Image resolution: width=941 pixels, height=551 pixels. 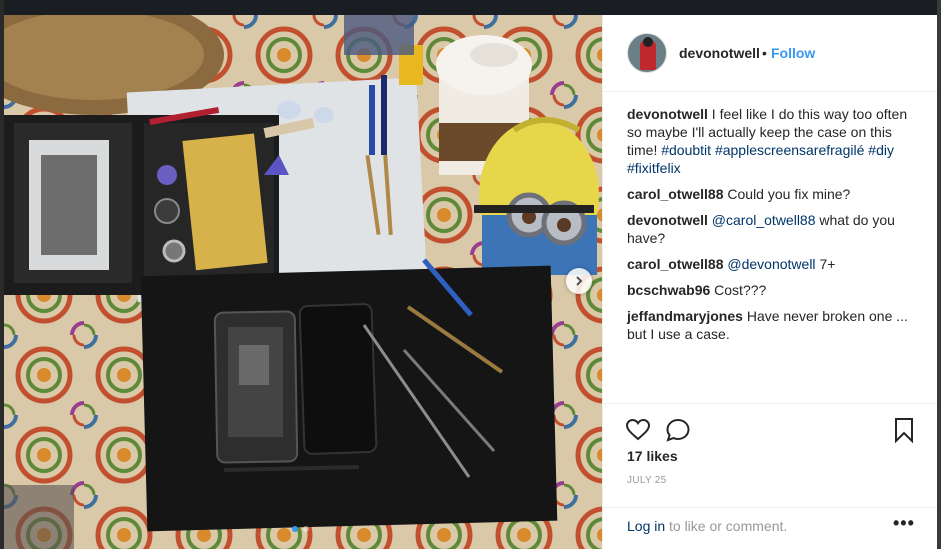 What do you see at coordinates (668, 290) in the screenshot?
I see `comment-username: bcschwab96` at bounding box center [668, 290].